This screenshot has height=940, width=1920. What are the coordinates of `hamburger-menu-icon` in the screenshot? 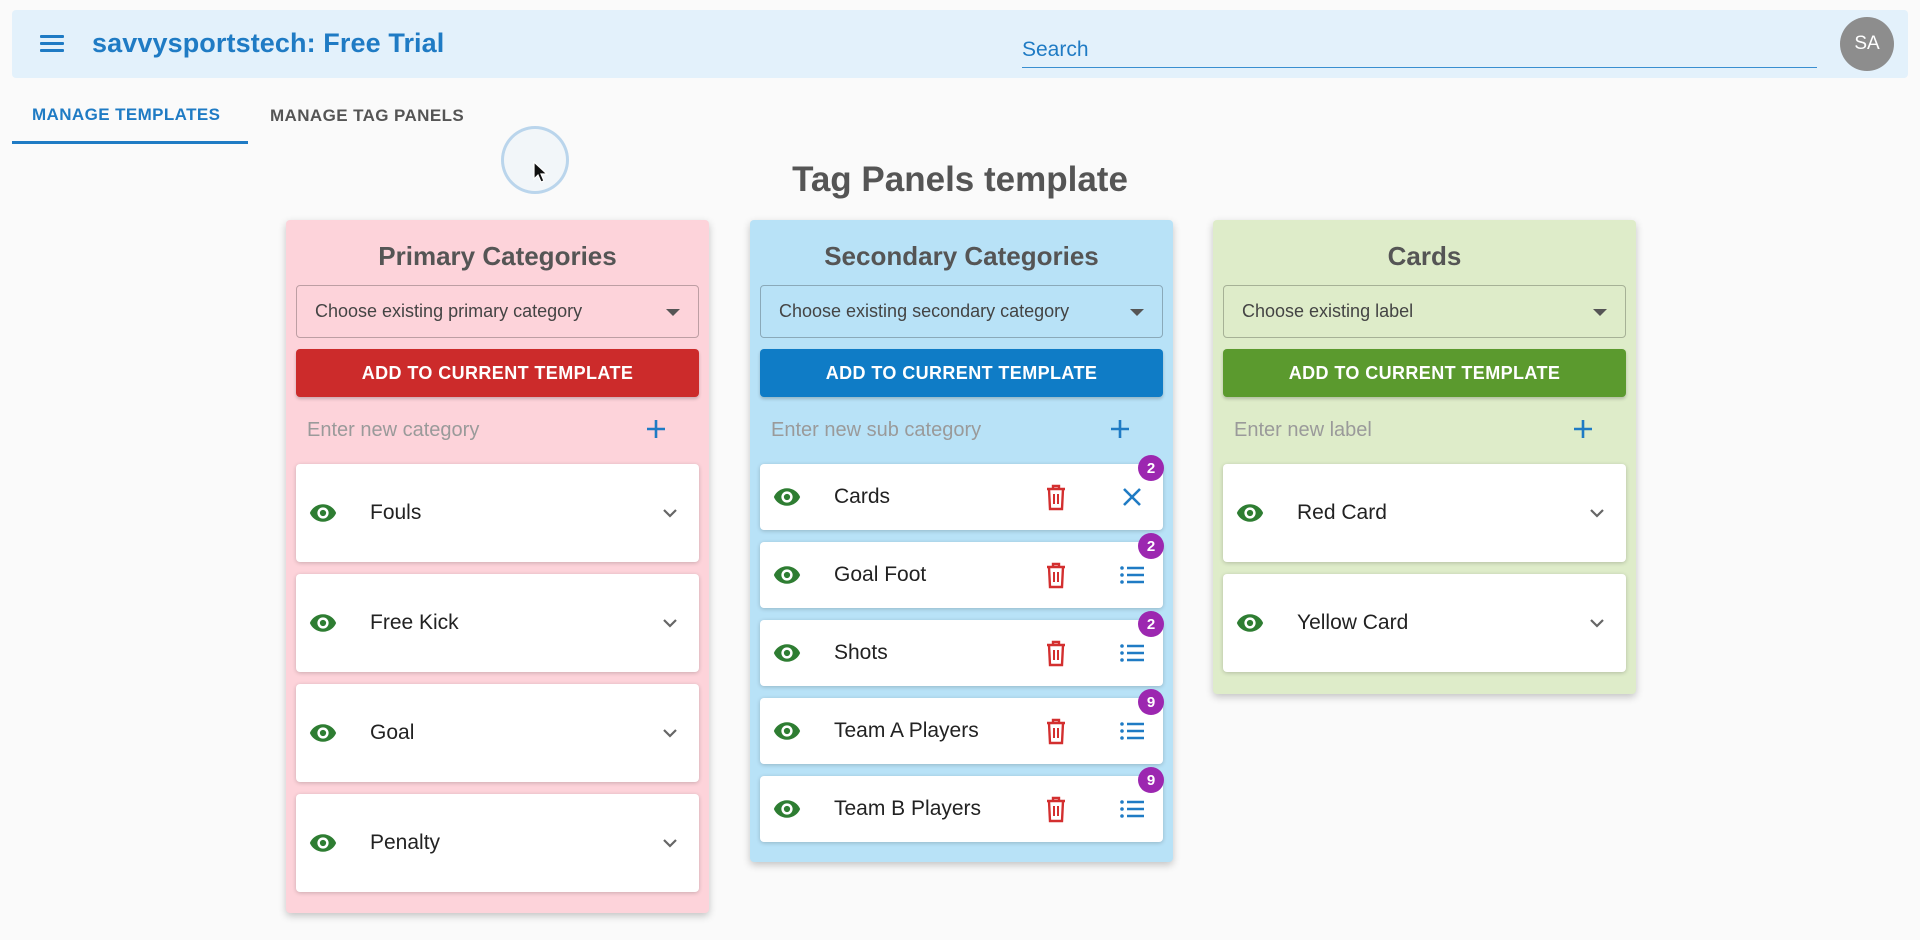 It's located at (52, 44).